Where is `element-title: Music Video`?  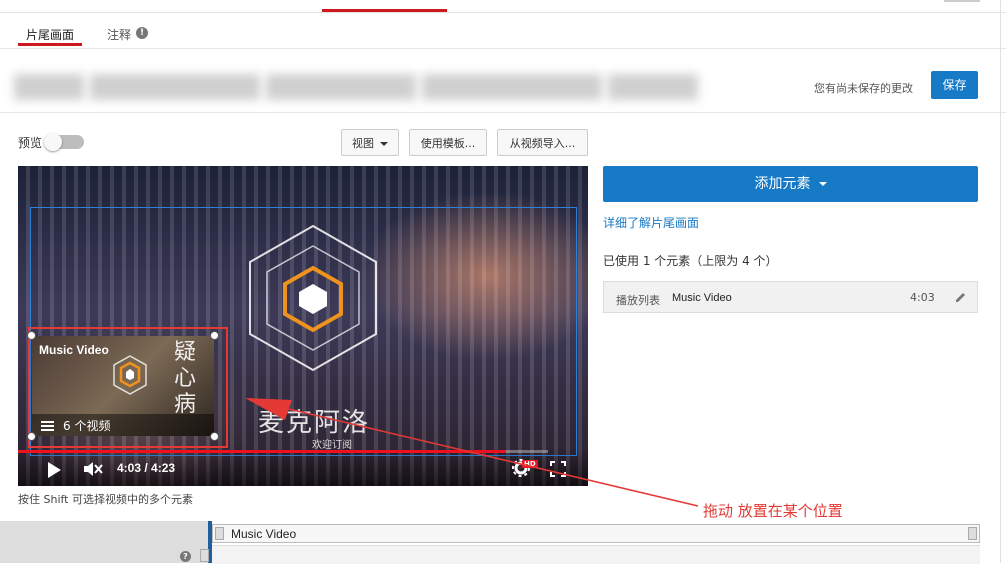 element-title: Music Video is located at coordinates (74, 350).